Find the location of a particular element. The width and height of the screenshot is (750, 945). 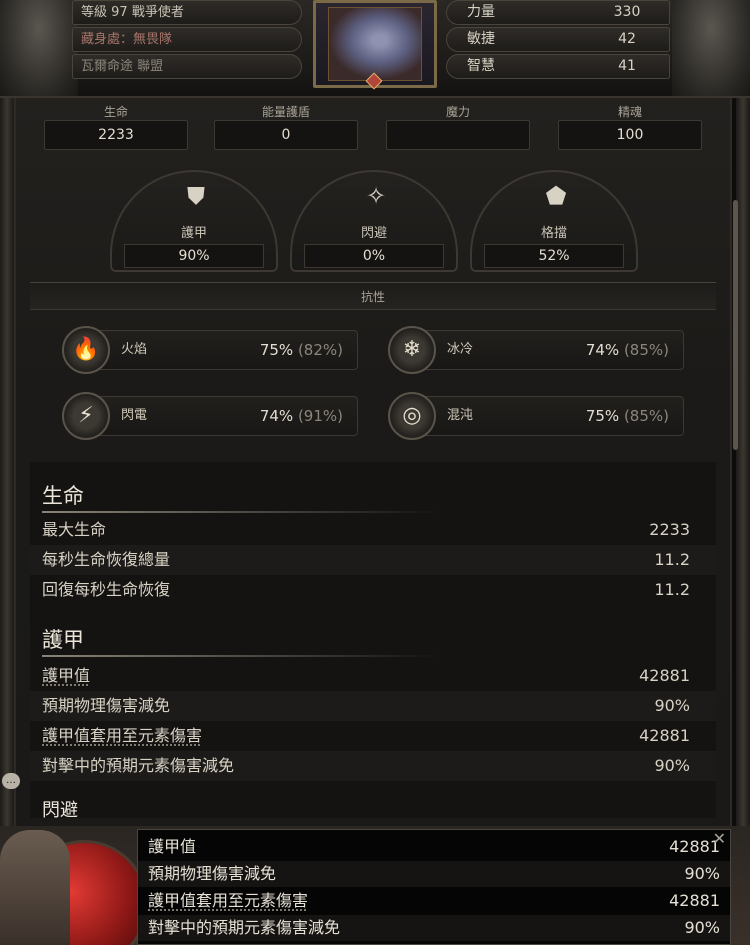

attribute-value: 330 is located at coordinates (627, 12).